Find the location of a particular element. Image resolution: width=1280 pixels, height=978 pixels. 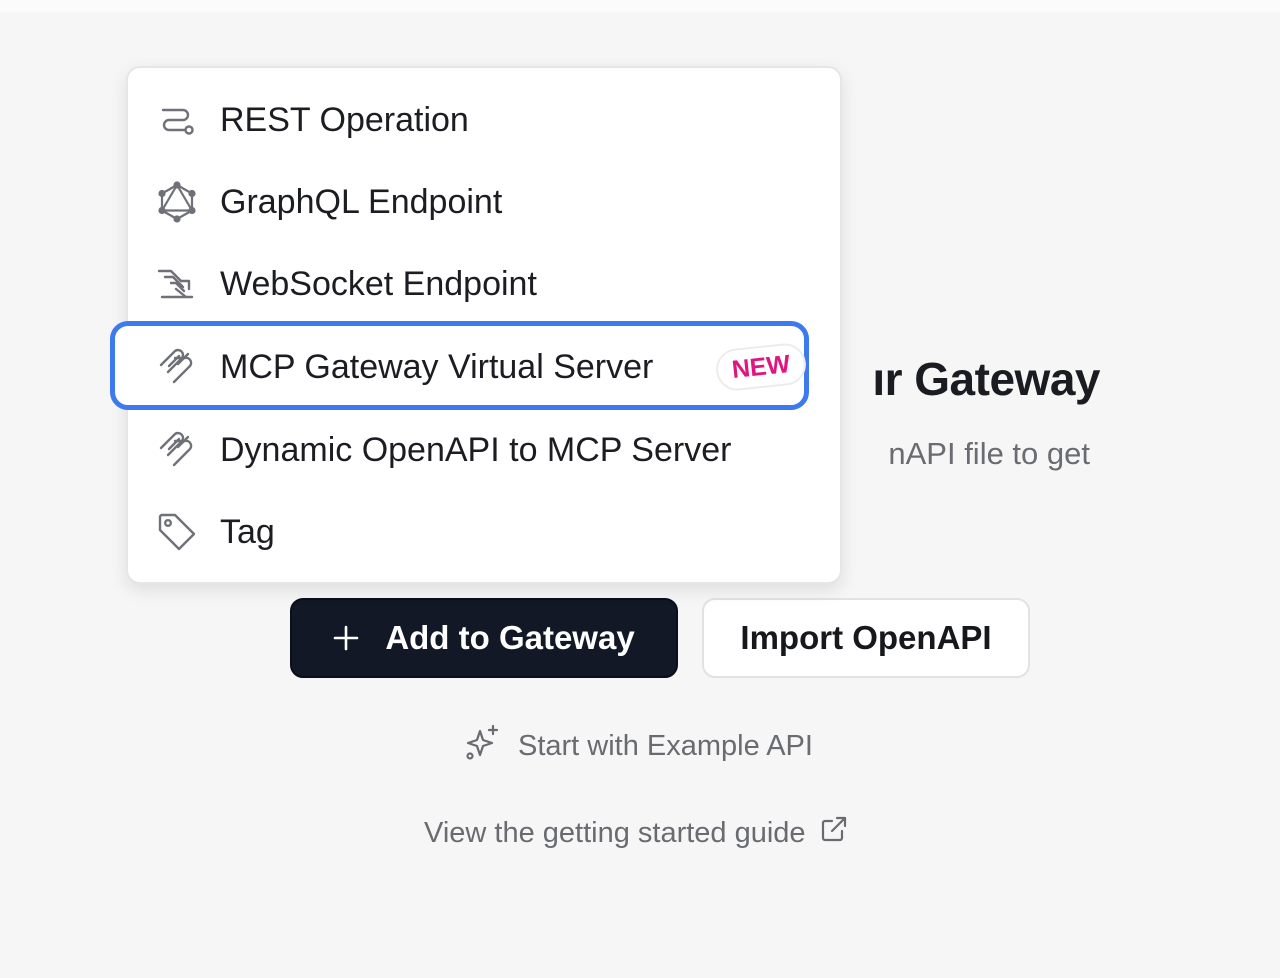

import-openapi-label: Import OpenAPI is located at coordinates (866, 637).